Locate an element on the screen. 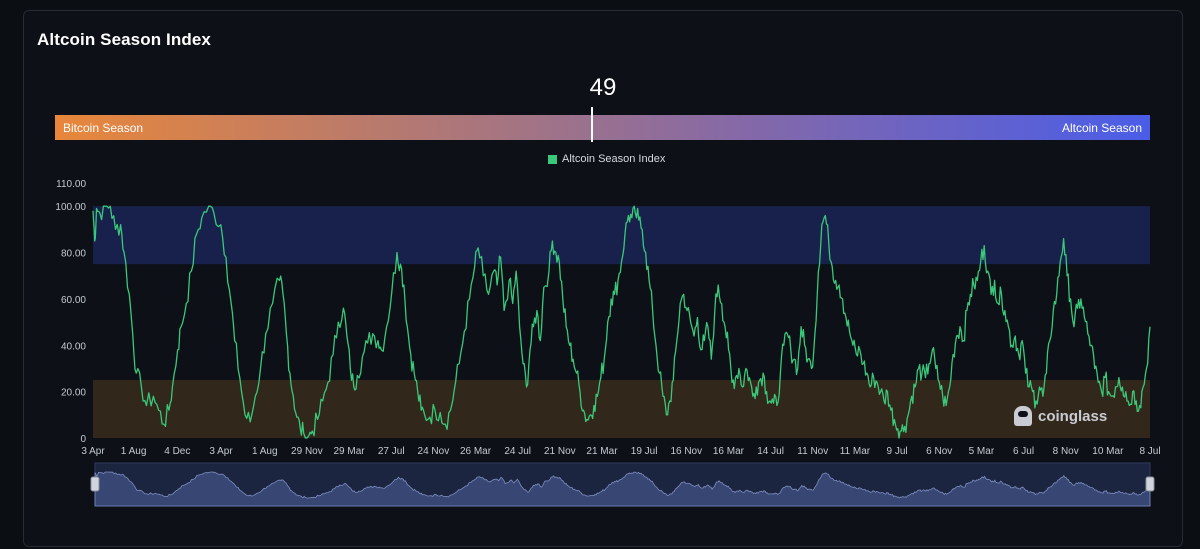  watermark-text: coinglass is located at coordinates (1073, 416).